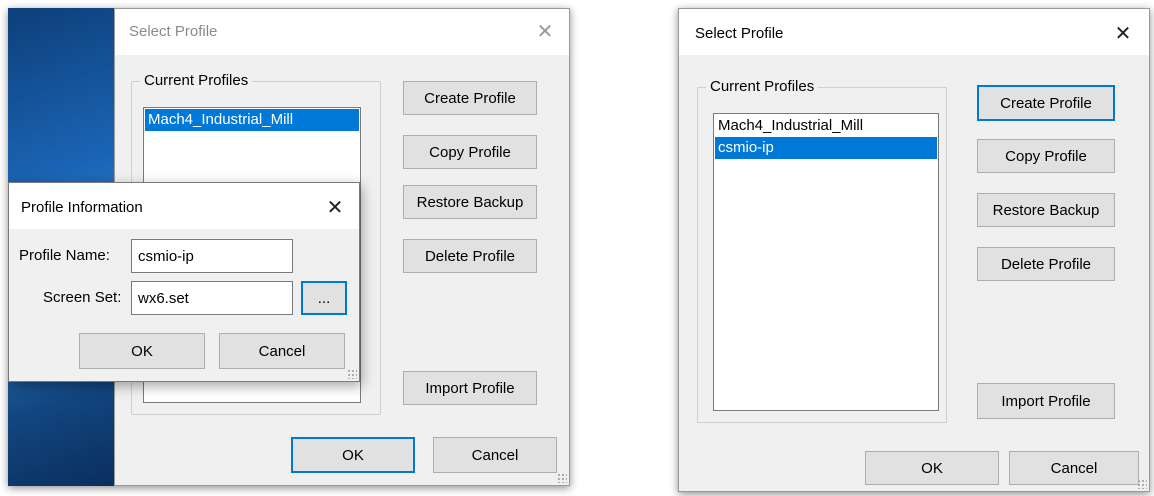 The height and width of the screenshot is (496, 1154). I want to click on screen-set-label: Screen Set:, so click(82, 297).